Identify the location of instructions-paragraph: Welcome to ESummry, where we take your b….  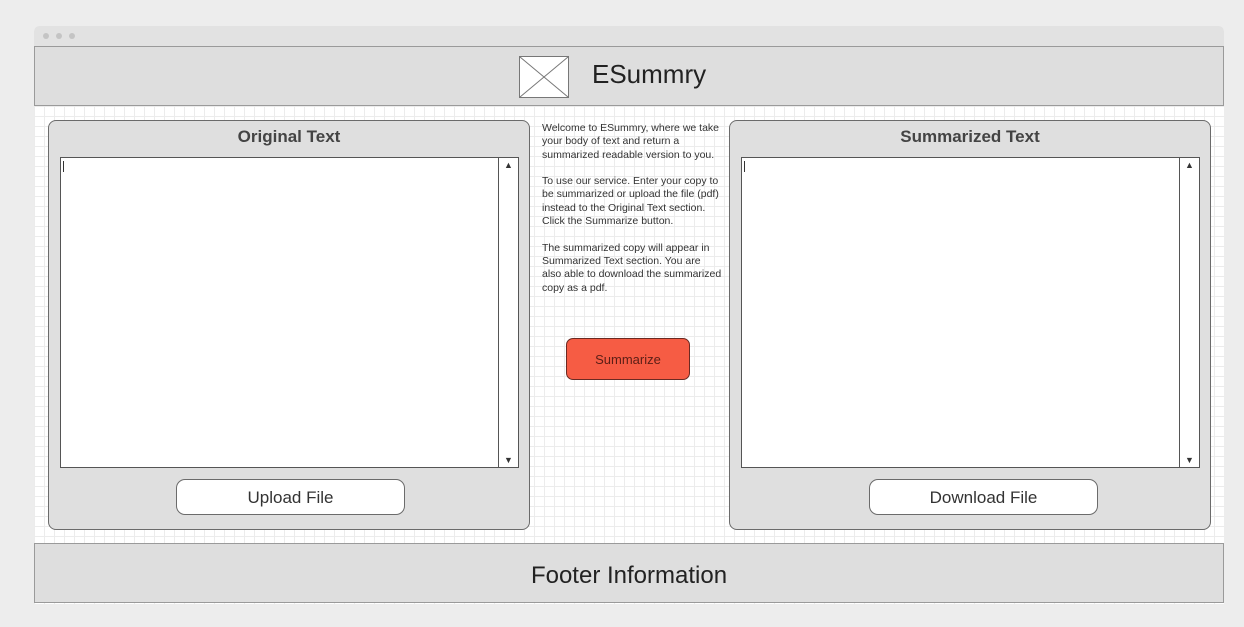
(631, 141).